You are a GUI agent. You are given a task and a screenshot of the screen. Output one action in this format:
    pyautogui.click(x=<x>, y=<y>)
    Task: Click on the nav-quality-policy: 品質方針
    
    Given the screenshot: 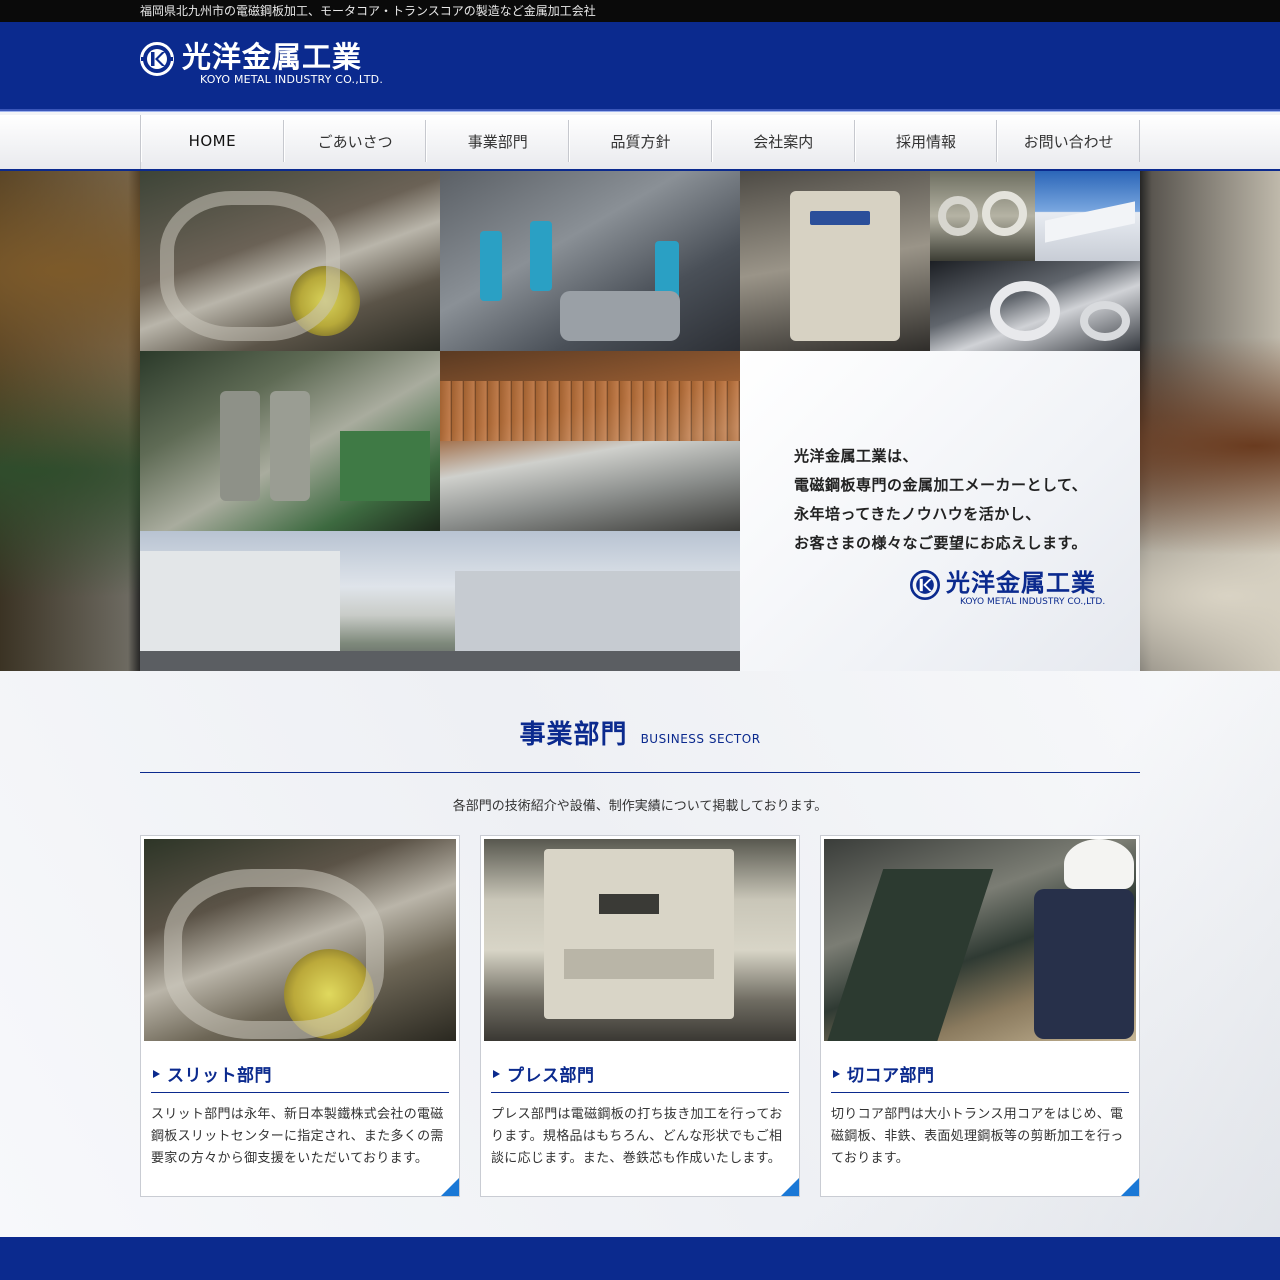 What is the action you would take?
    pyautogui.click(x=640, y=141)
    